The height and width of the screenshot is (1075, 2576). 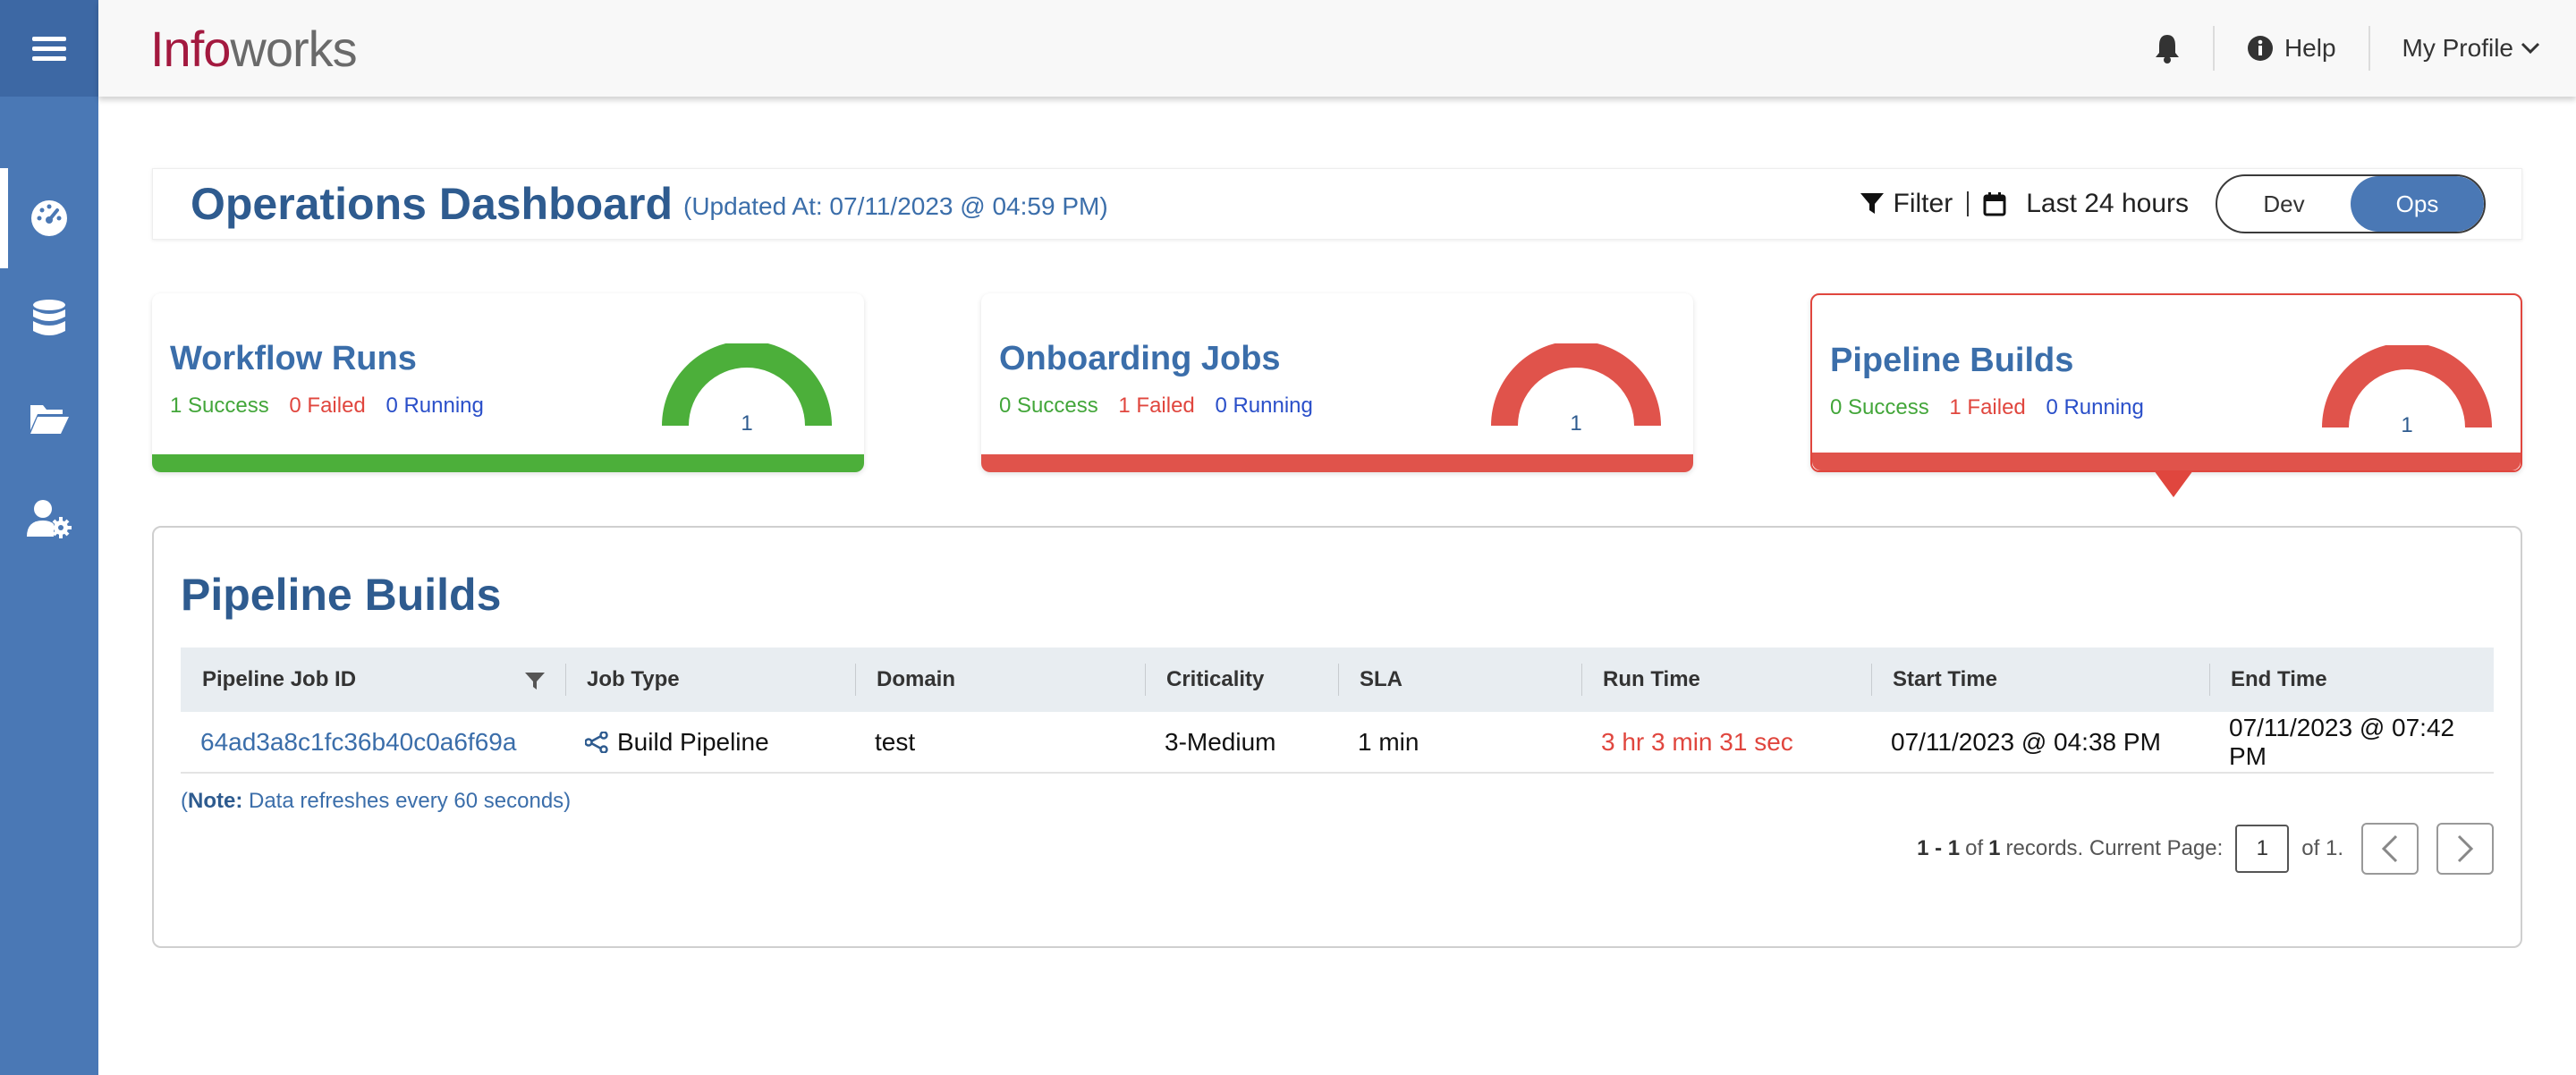 I want to click on notifications-button, so click(x=2167, y=48).